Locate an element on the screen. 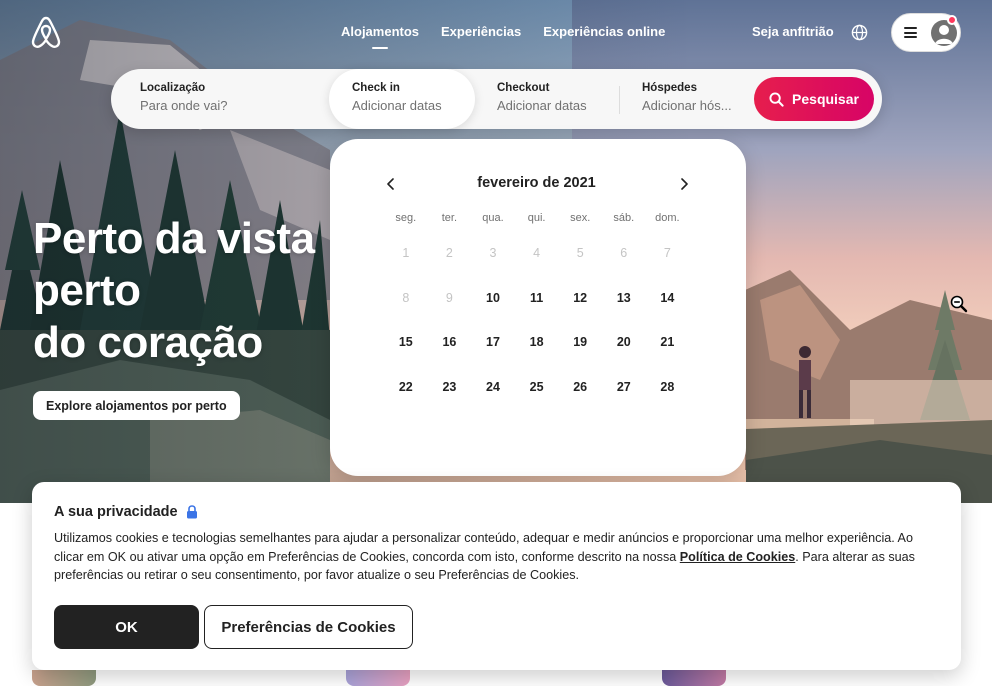  calendar-day: 15 is located at coordinates (406, 342).